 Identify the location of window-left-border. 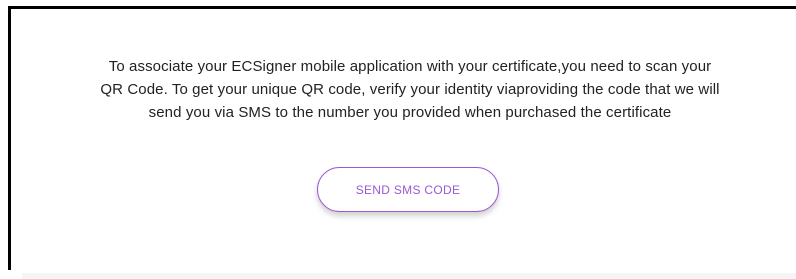
(9, 138).